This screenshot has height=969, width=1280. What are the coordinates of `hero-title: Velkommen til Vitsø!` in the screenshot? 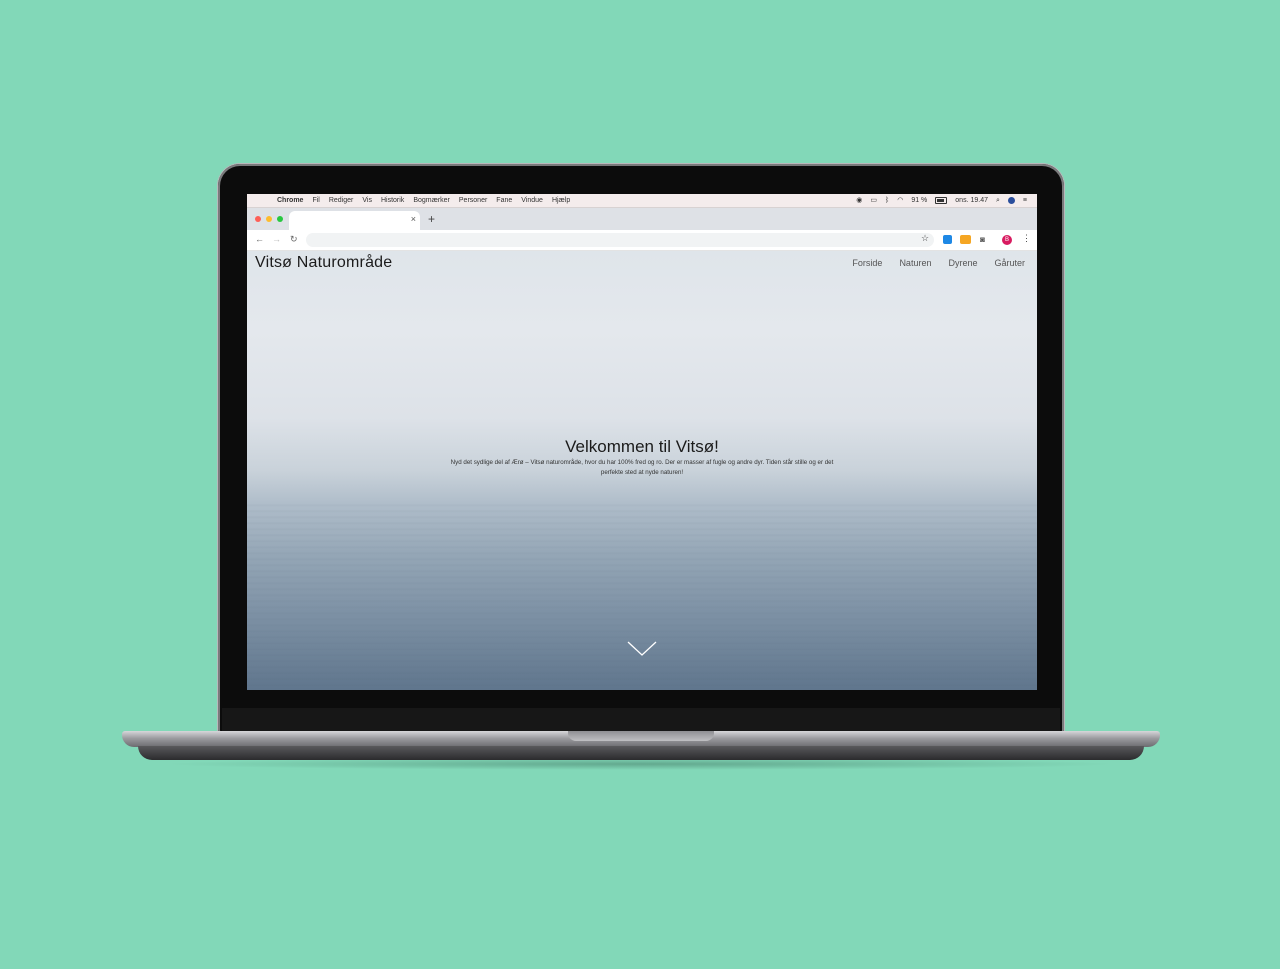 It's located at (642, 446).